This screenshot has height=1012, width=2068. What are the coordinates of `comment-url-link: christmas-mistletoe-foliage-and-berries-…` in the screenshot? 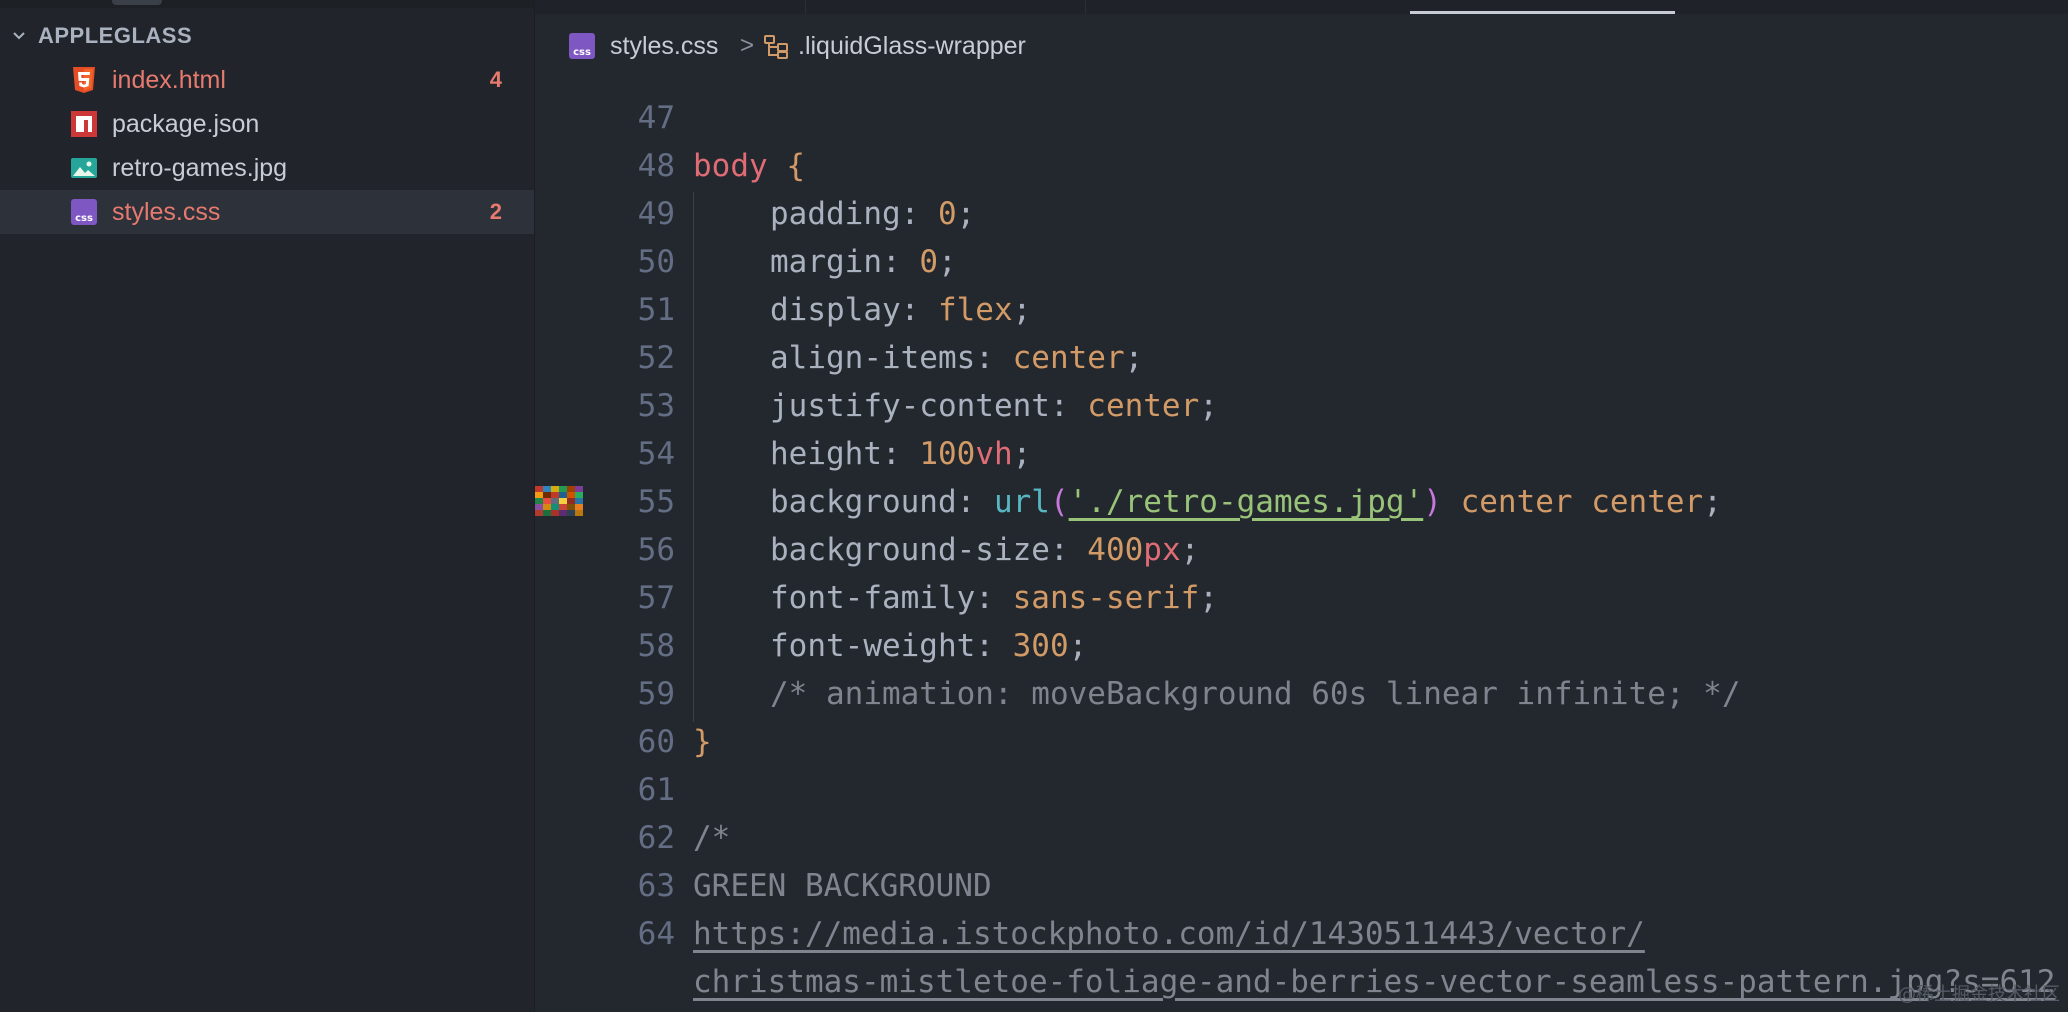 It's located at (1374, 982).